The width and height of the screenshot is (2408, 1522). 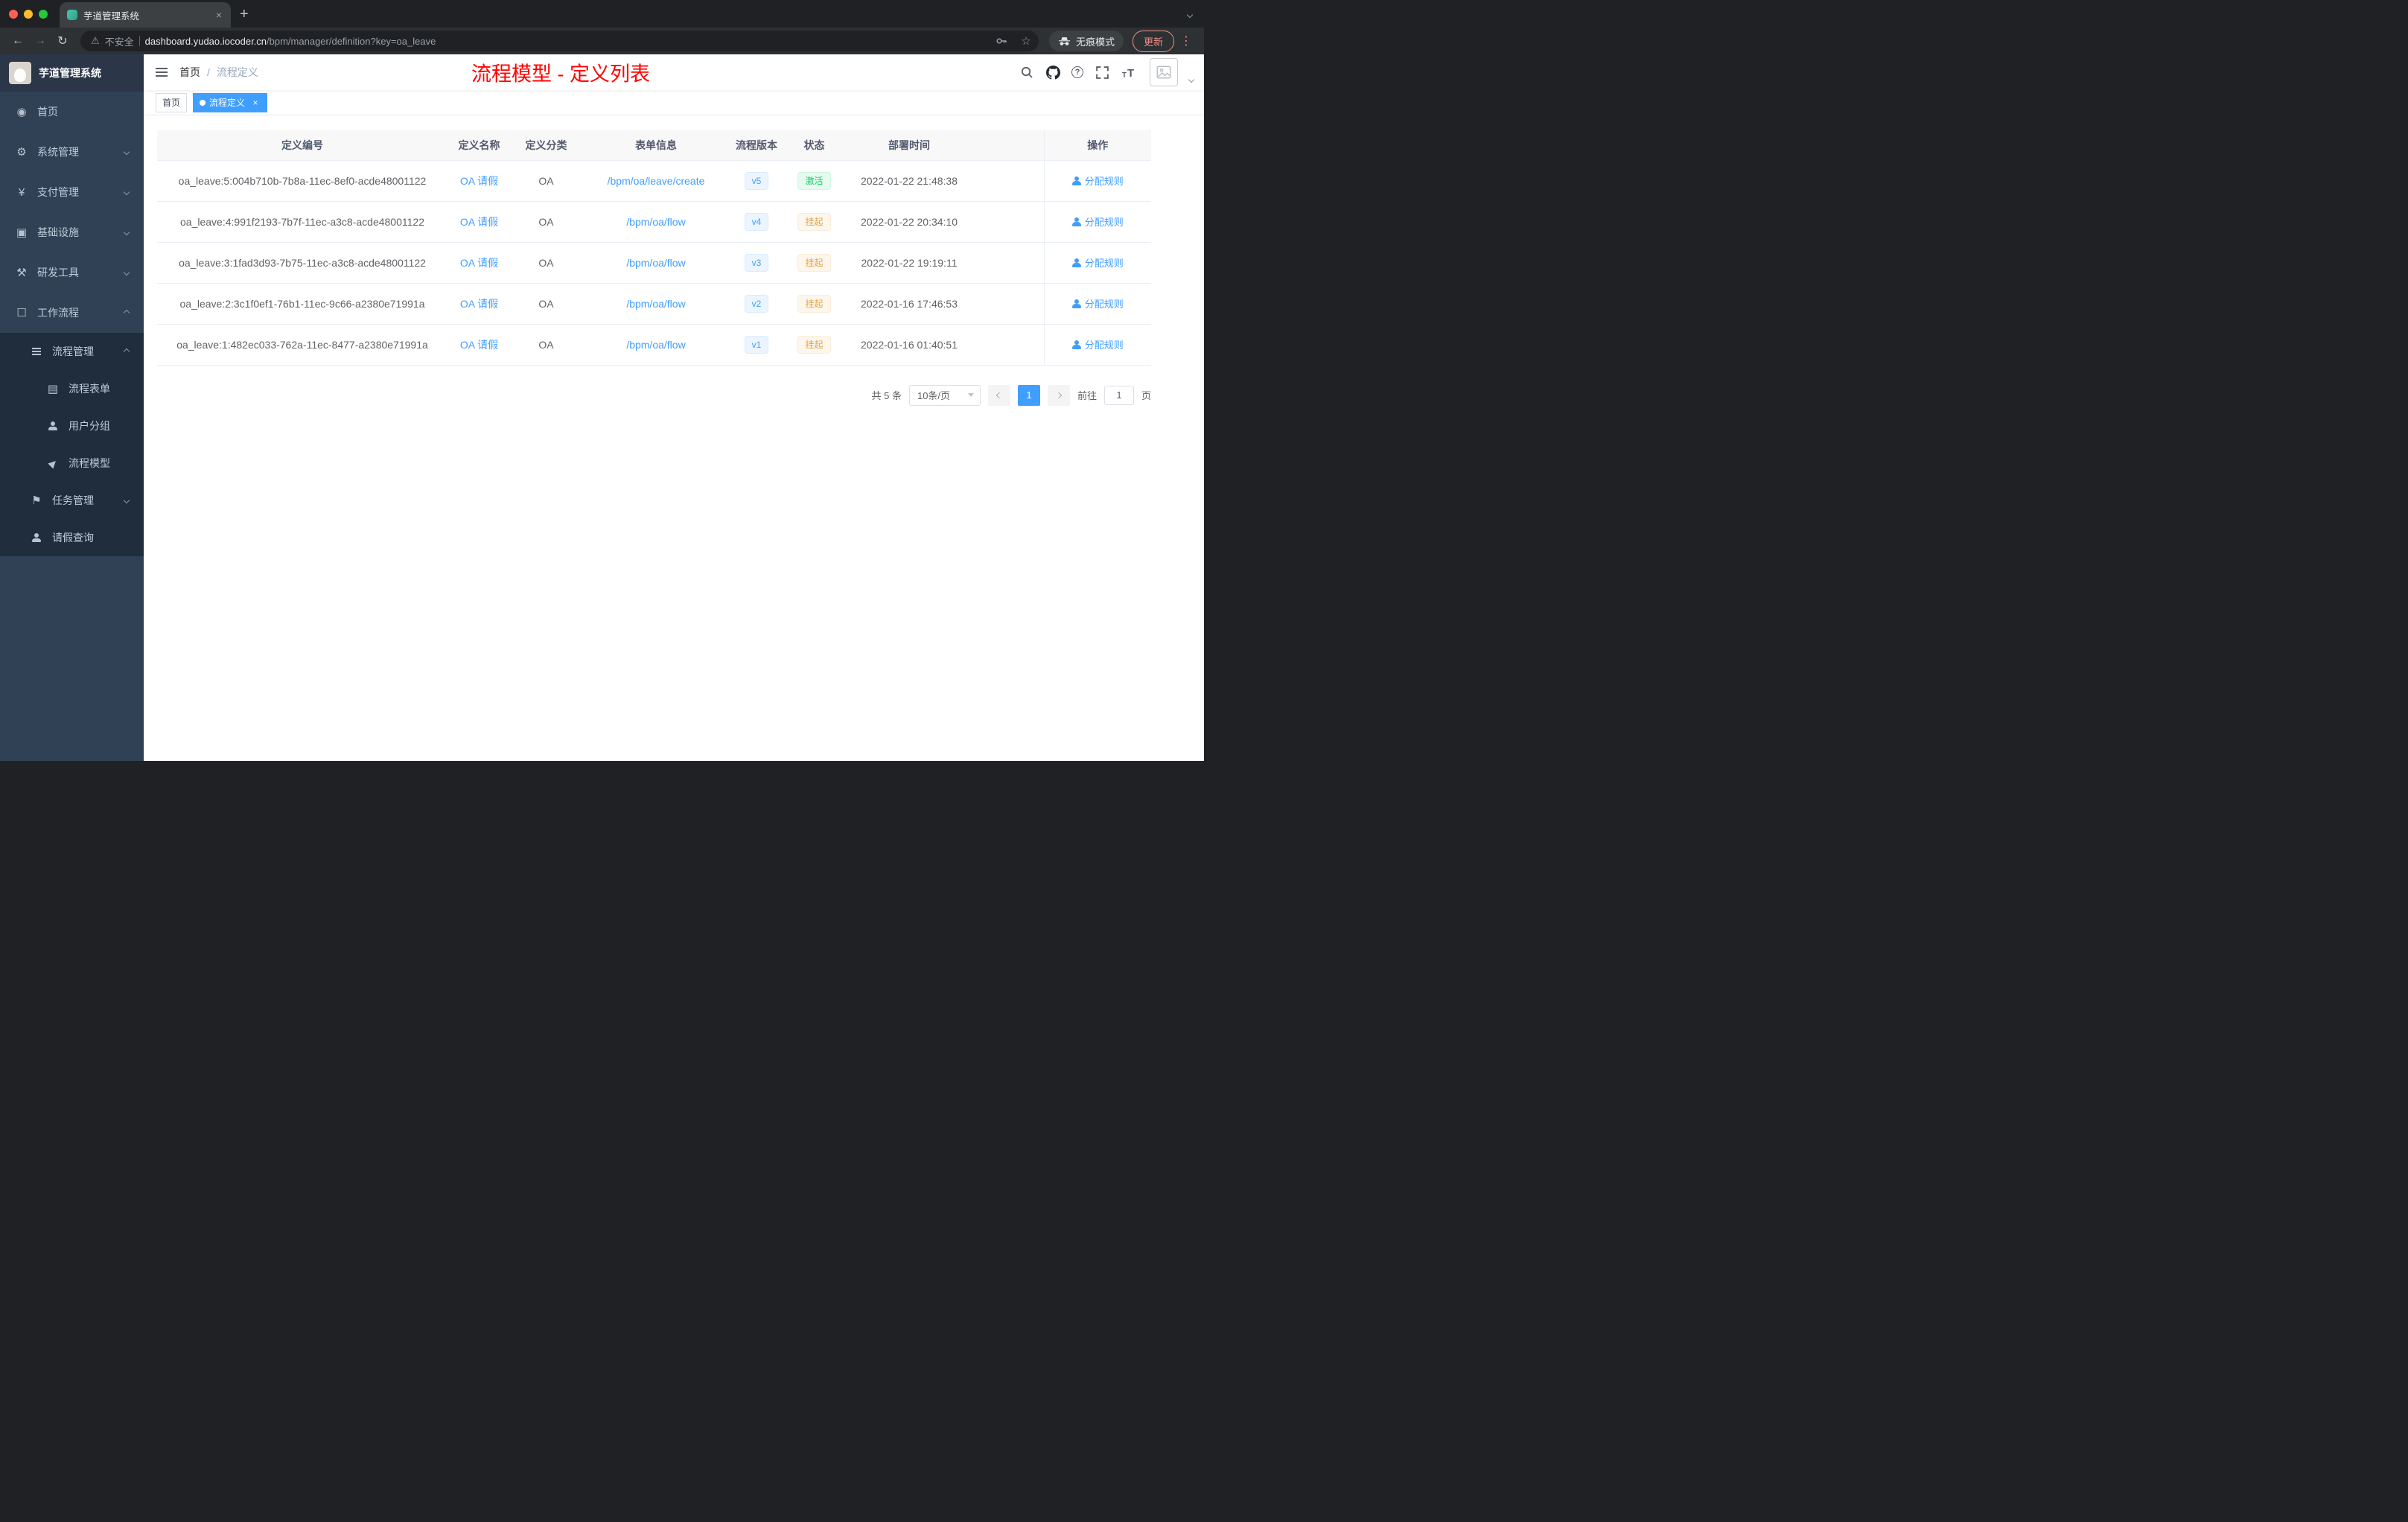 What do you see at coordinates (53, 425) in the screenshot?
I see `users-icon` at bounding box center [53, 425].